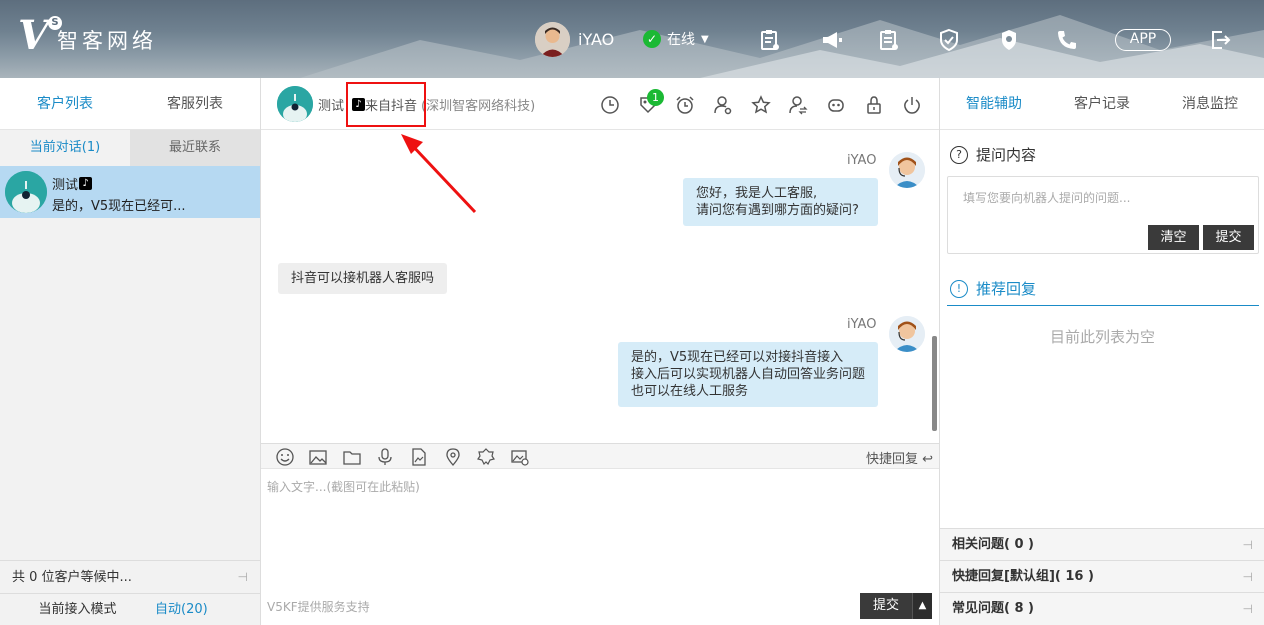 This screenshot has width=1264, height=625. Describe the element at coordinates (1143, 40) in the screenshot. I see `app-button: APP` at that location.